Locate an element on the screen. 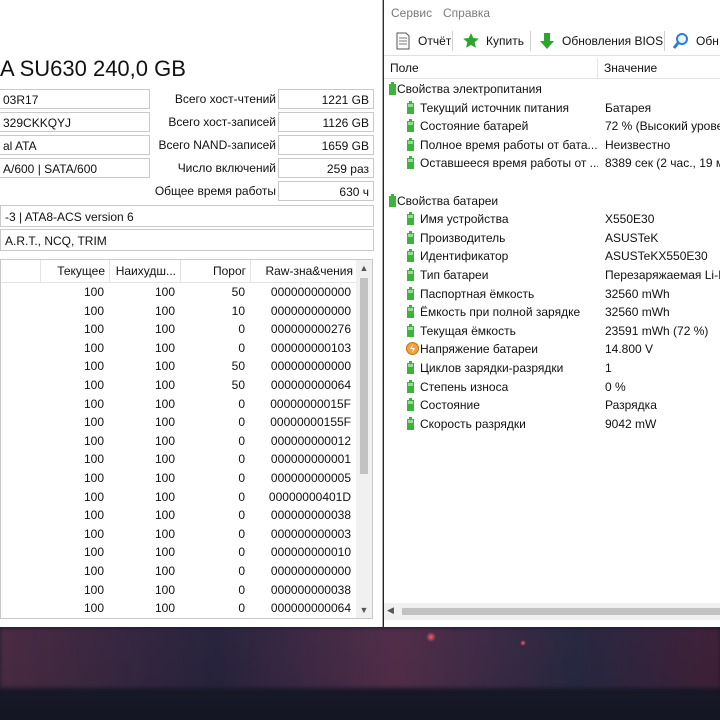 Image resolution: width=720 pixels, height=720 pixels. property-field: Состояние is located at coordinates (450, 405).